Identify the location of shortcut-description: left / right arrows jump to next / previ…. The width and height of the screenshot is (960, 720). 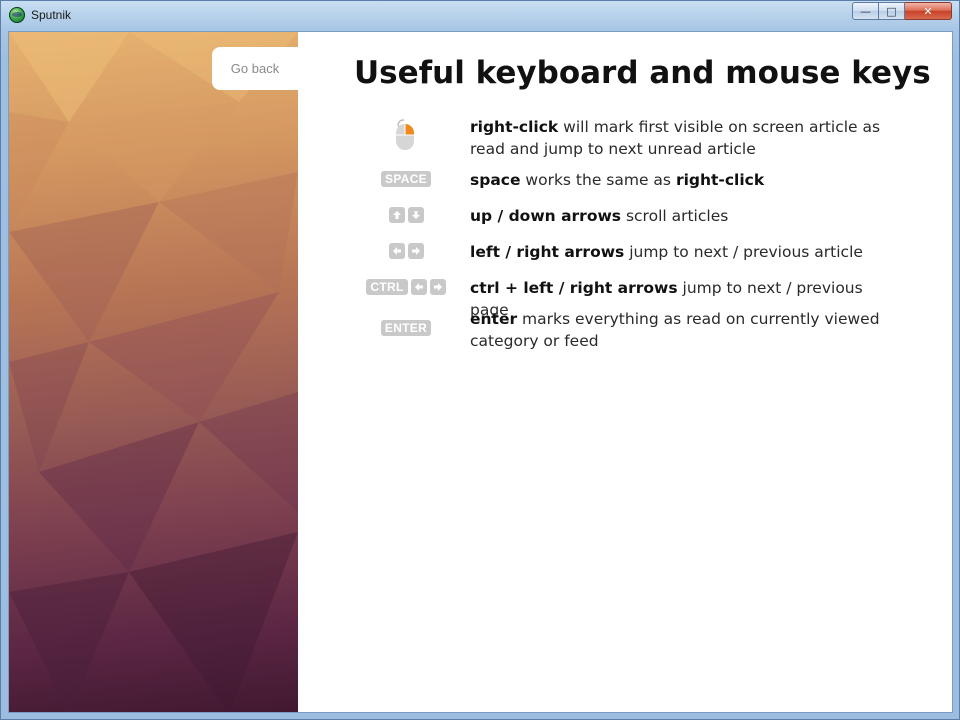
(666, 252).